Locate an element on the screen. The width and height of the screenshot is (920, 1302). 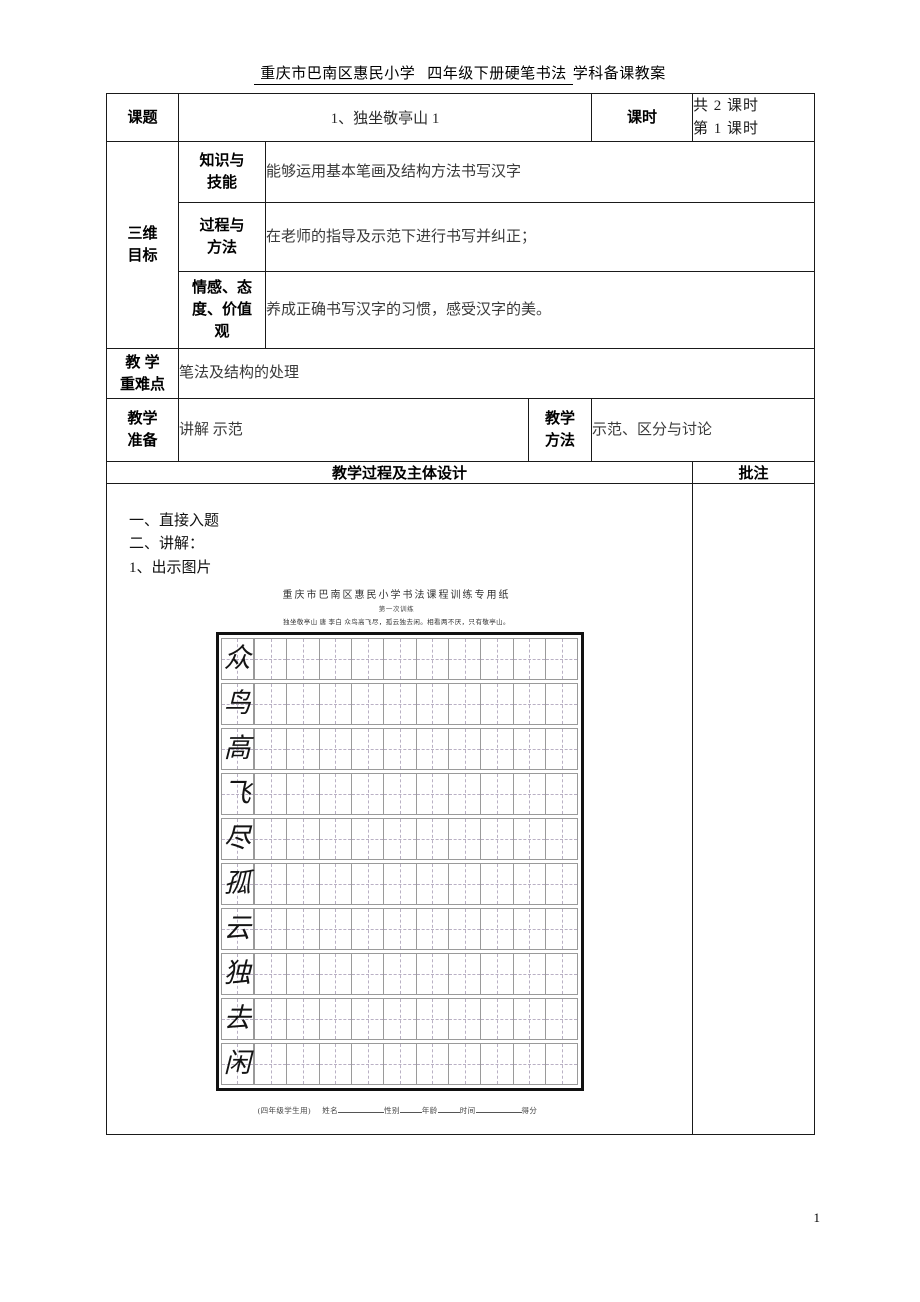
periods-value: 共 2 课时 第 1 课时 is located at coordinates (754, 117).